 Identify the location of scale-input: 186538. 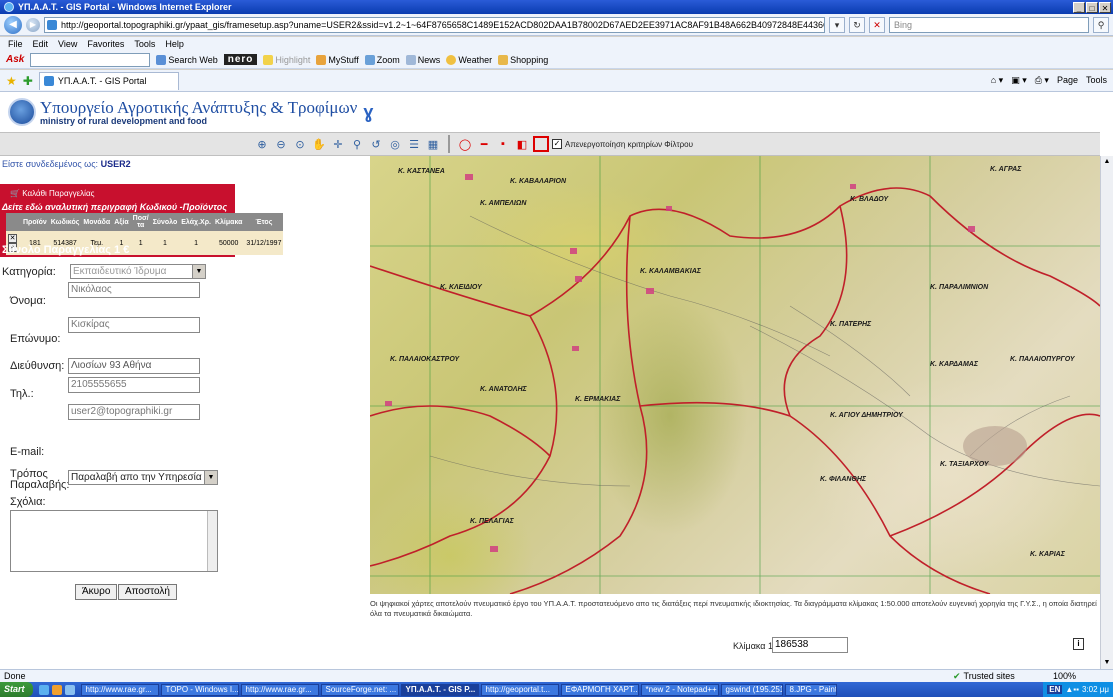
(810, 645).